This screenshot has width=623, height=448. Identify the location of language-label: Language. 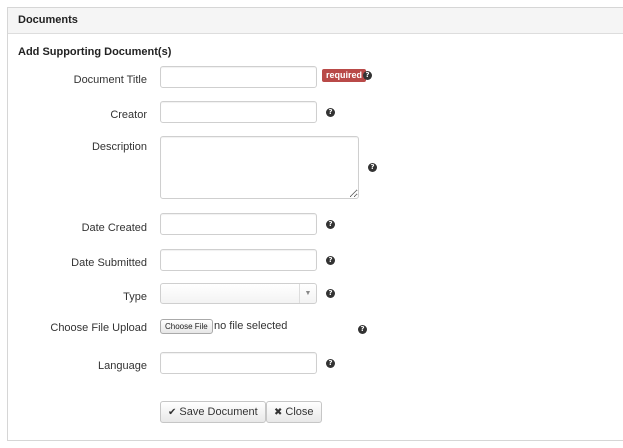
(122, 366).